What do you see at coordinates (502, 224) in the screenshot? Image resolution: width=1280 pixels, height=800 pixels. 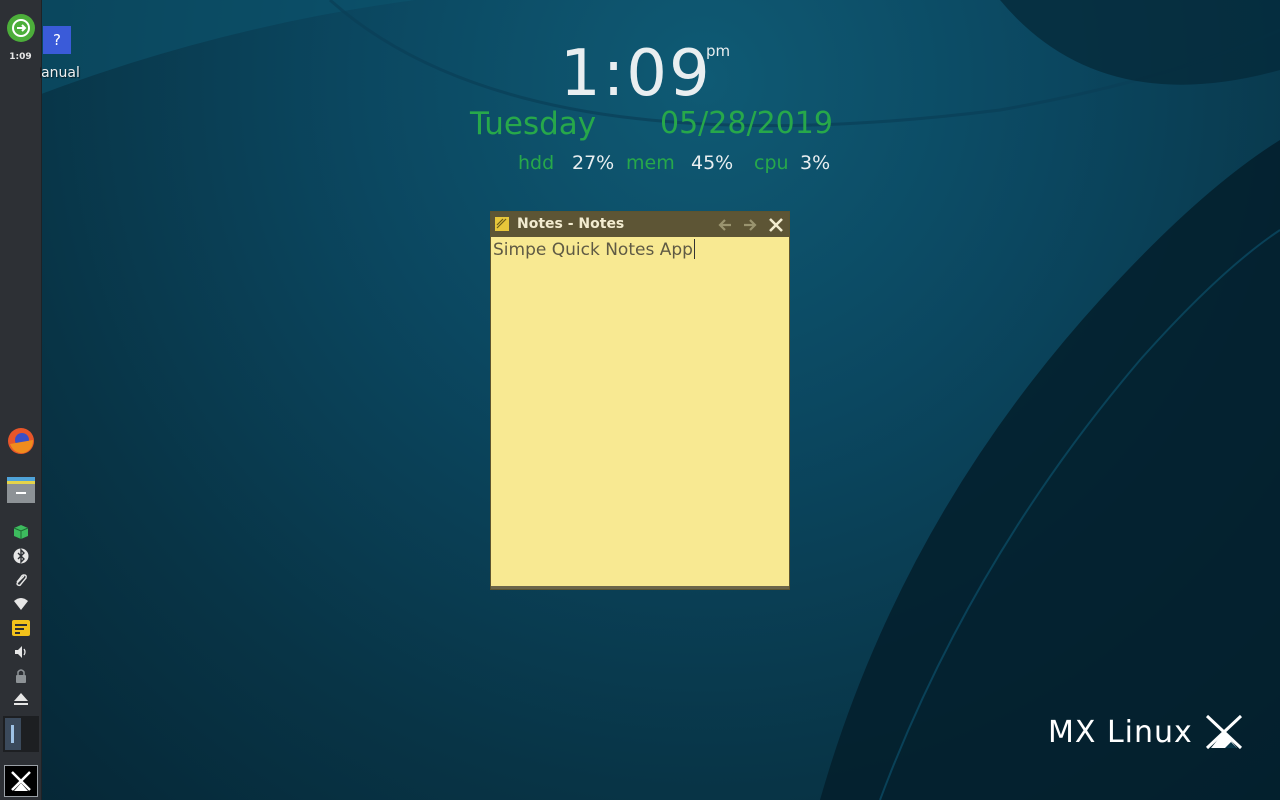 I see `notes-app-icon` at bounding box center [502, 224].